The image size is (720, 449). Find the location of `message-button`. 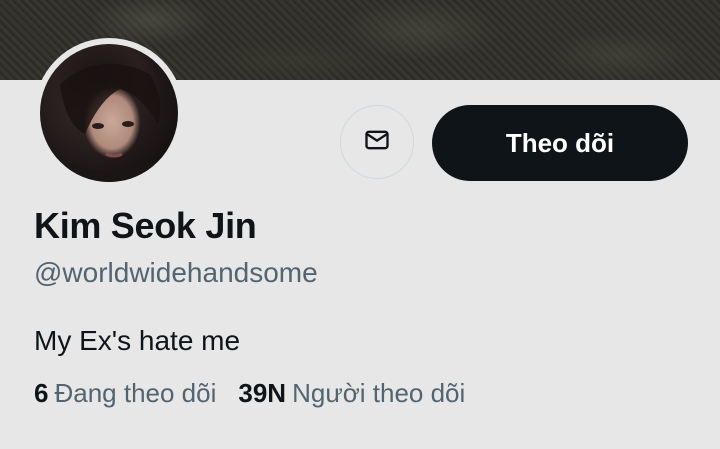

message-button is located at coordinates (377, 142).